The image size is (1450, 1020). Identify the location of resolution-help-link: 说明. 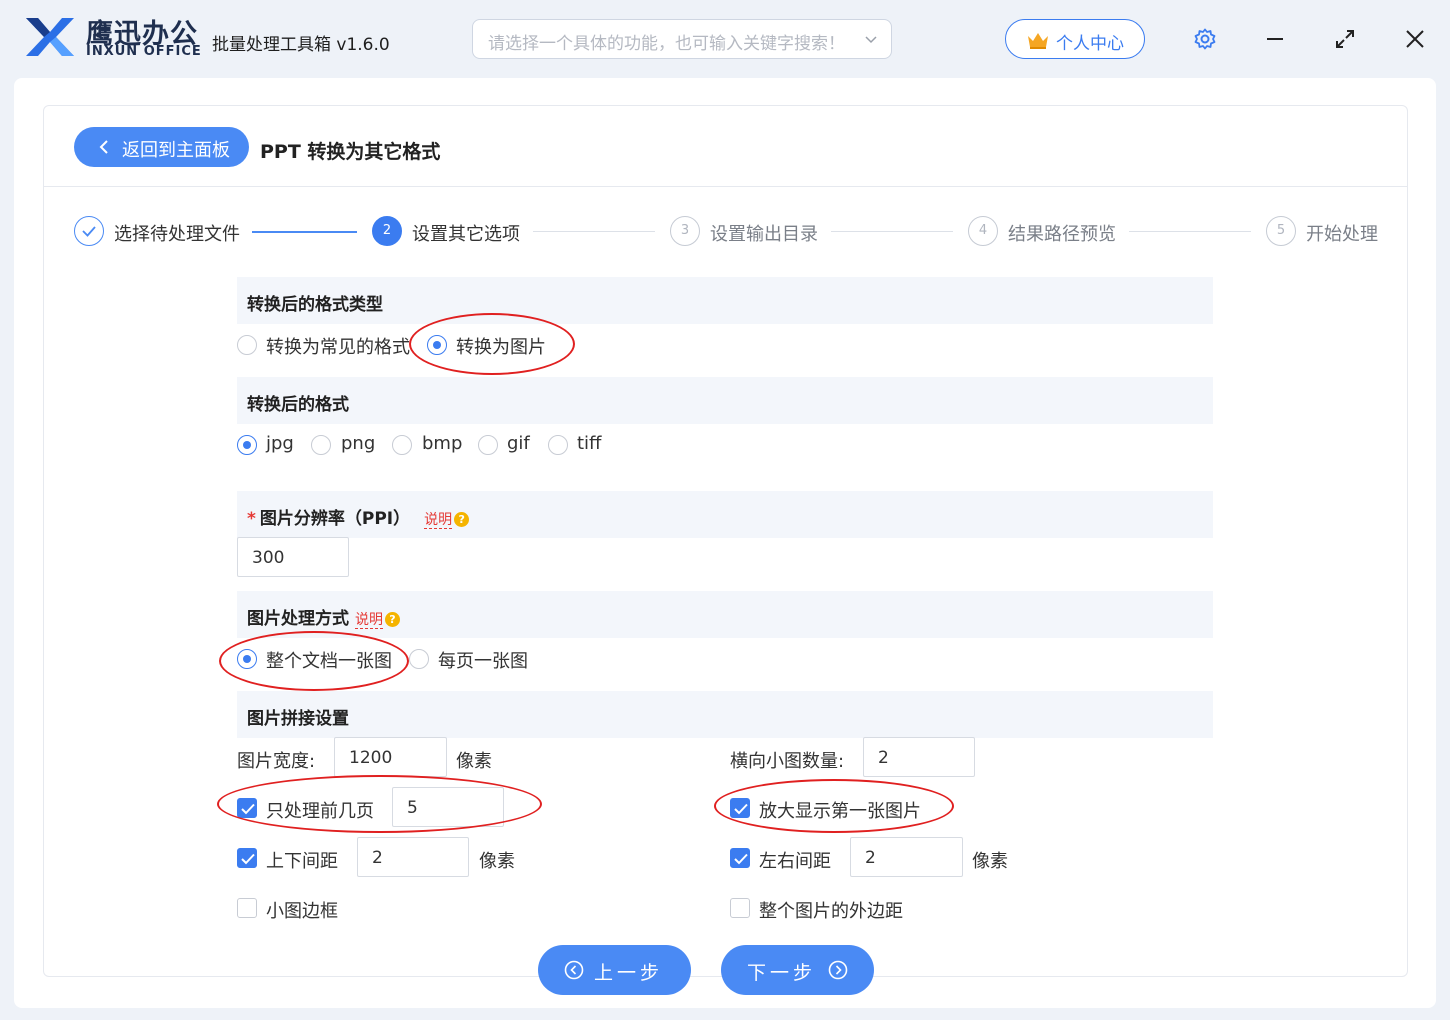
(438, 520).